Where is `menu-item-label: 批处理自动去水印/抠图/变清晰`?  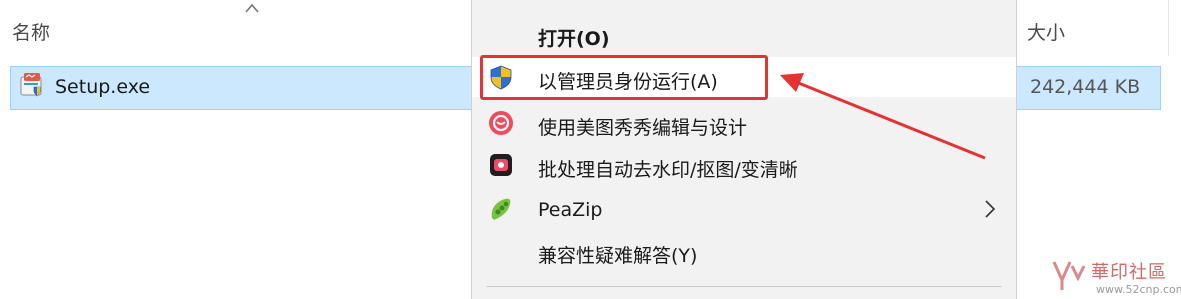 menu-item-label: 批处理自动去水印/抠图/变清晰 is located at coordinates (668, 170).